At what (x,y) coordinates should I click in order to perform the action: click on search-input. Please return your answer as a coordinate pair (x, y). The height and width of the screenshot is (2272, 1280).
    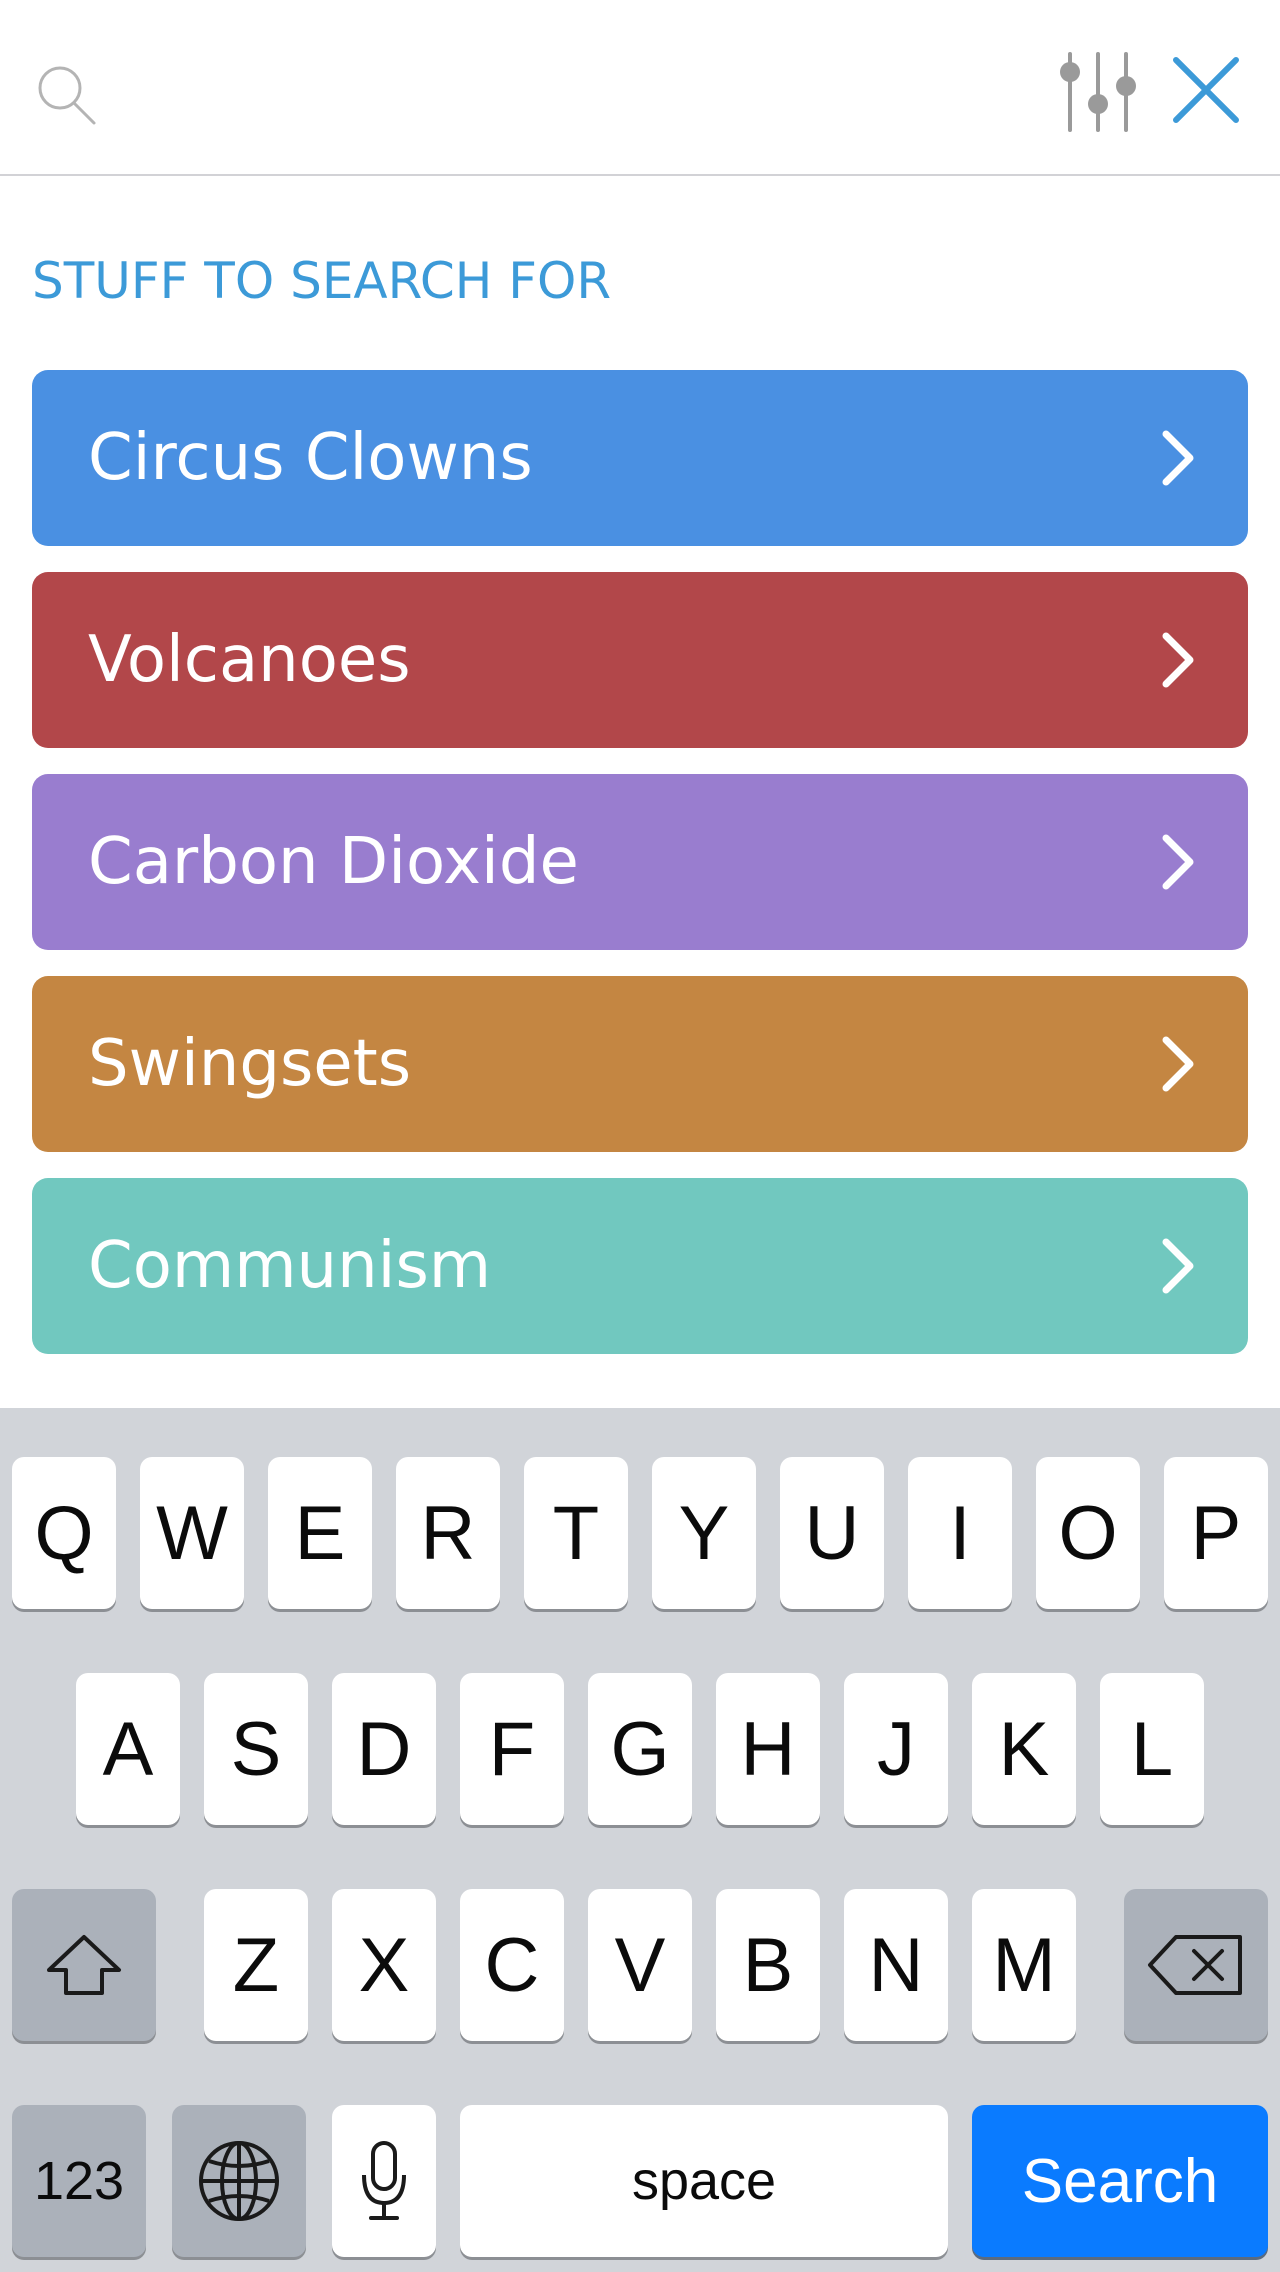
    Looking at the image, I should click on (560, 90).